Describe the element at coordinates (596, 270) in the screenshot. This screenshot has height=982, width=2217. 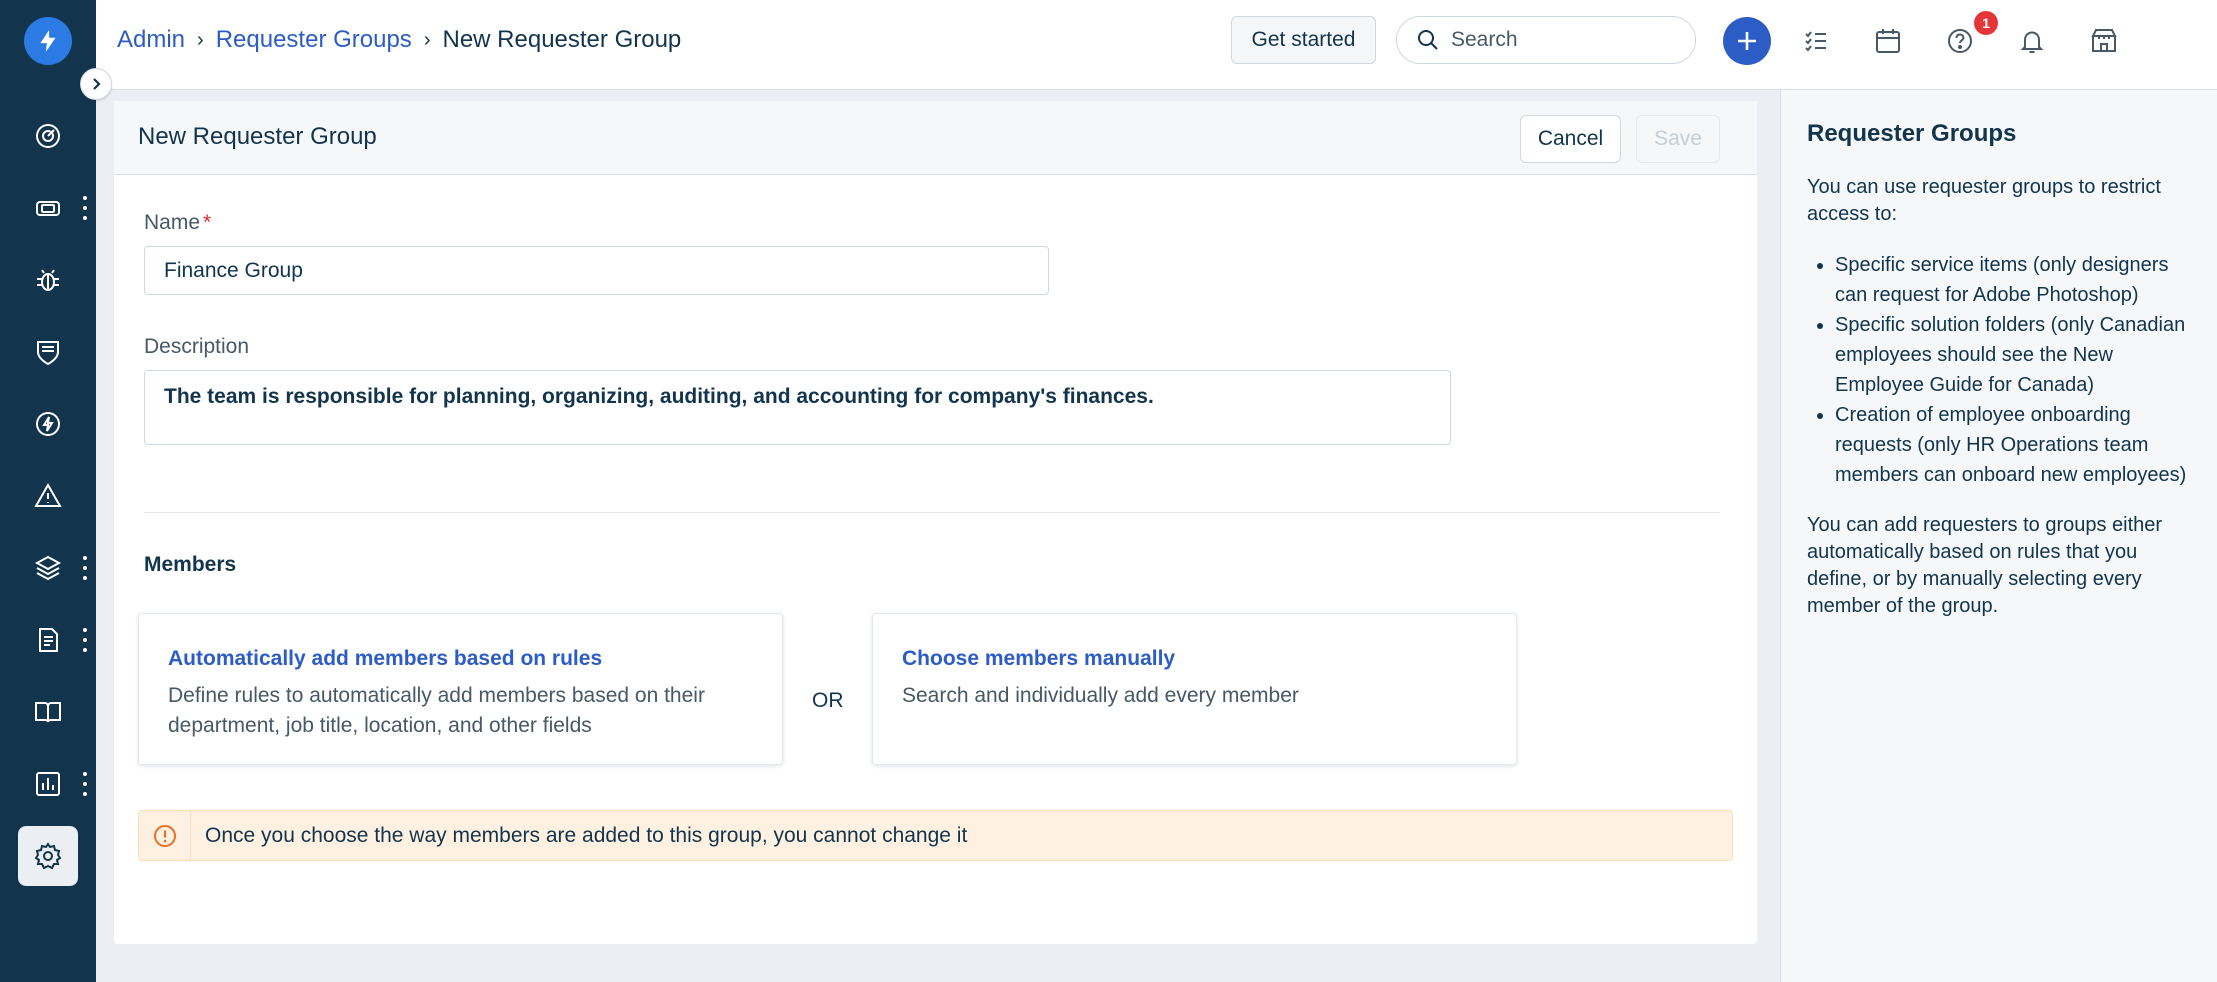
I see `name-field: Finance Group` at that location.